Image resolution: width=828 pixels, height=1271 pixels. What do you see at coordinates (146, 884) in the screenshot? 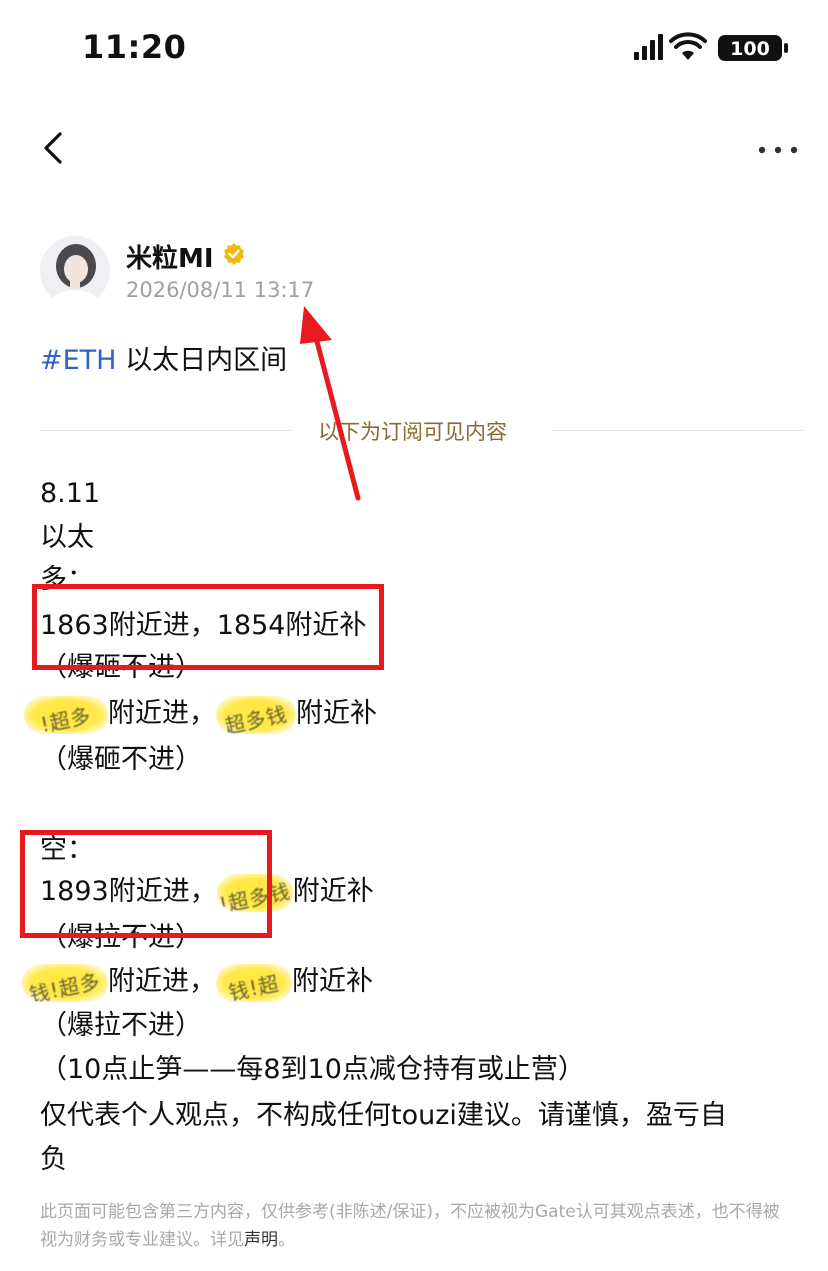
I see `annotation-box-short` at bounding box center [146, 884].